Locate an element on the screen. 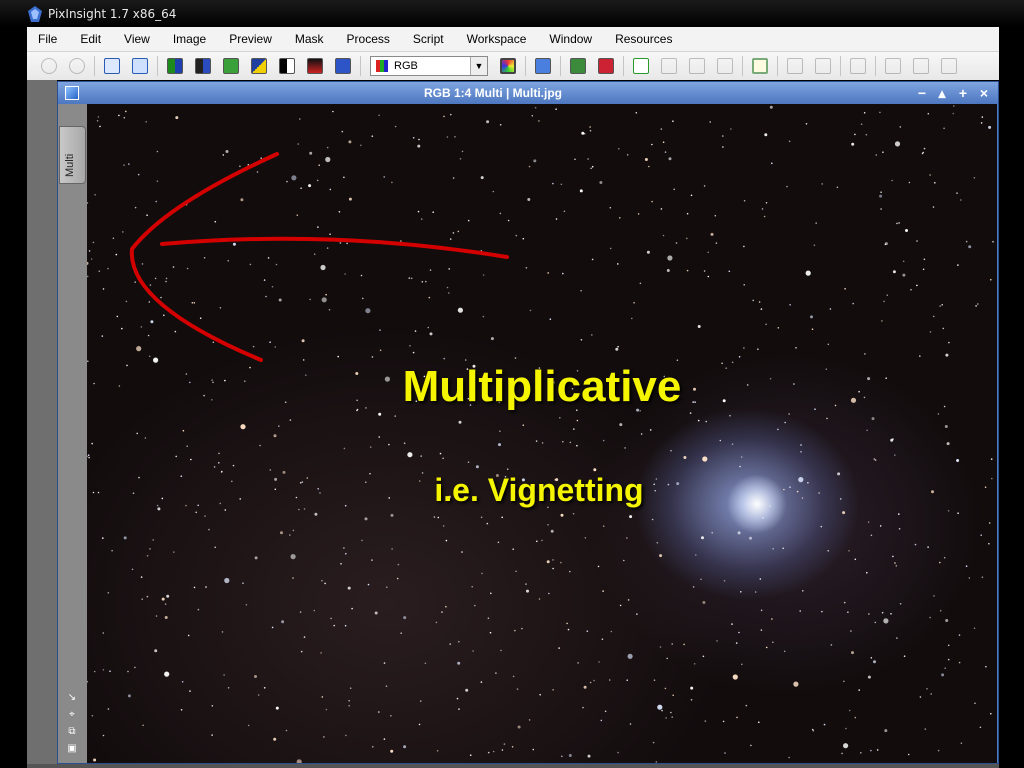  menu-workspace: Workspace is located at coordinates (497, 39).